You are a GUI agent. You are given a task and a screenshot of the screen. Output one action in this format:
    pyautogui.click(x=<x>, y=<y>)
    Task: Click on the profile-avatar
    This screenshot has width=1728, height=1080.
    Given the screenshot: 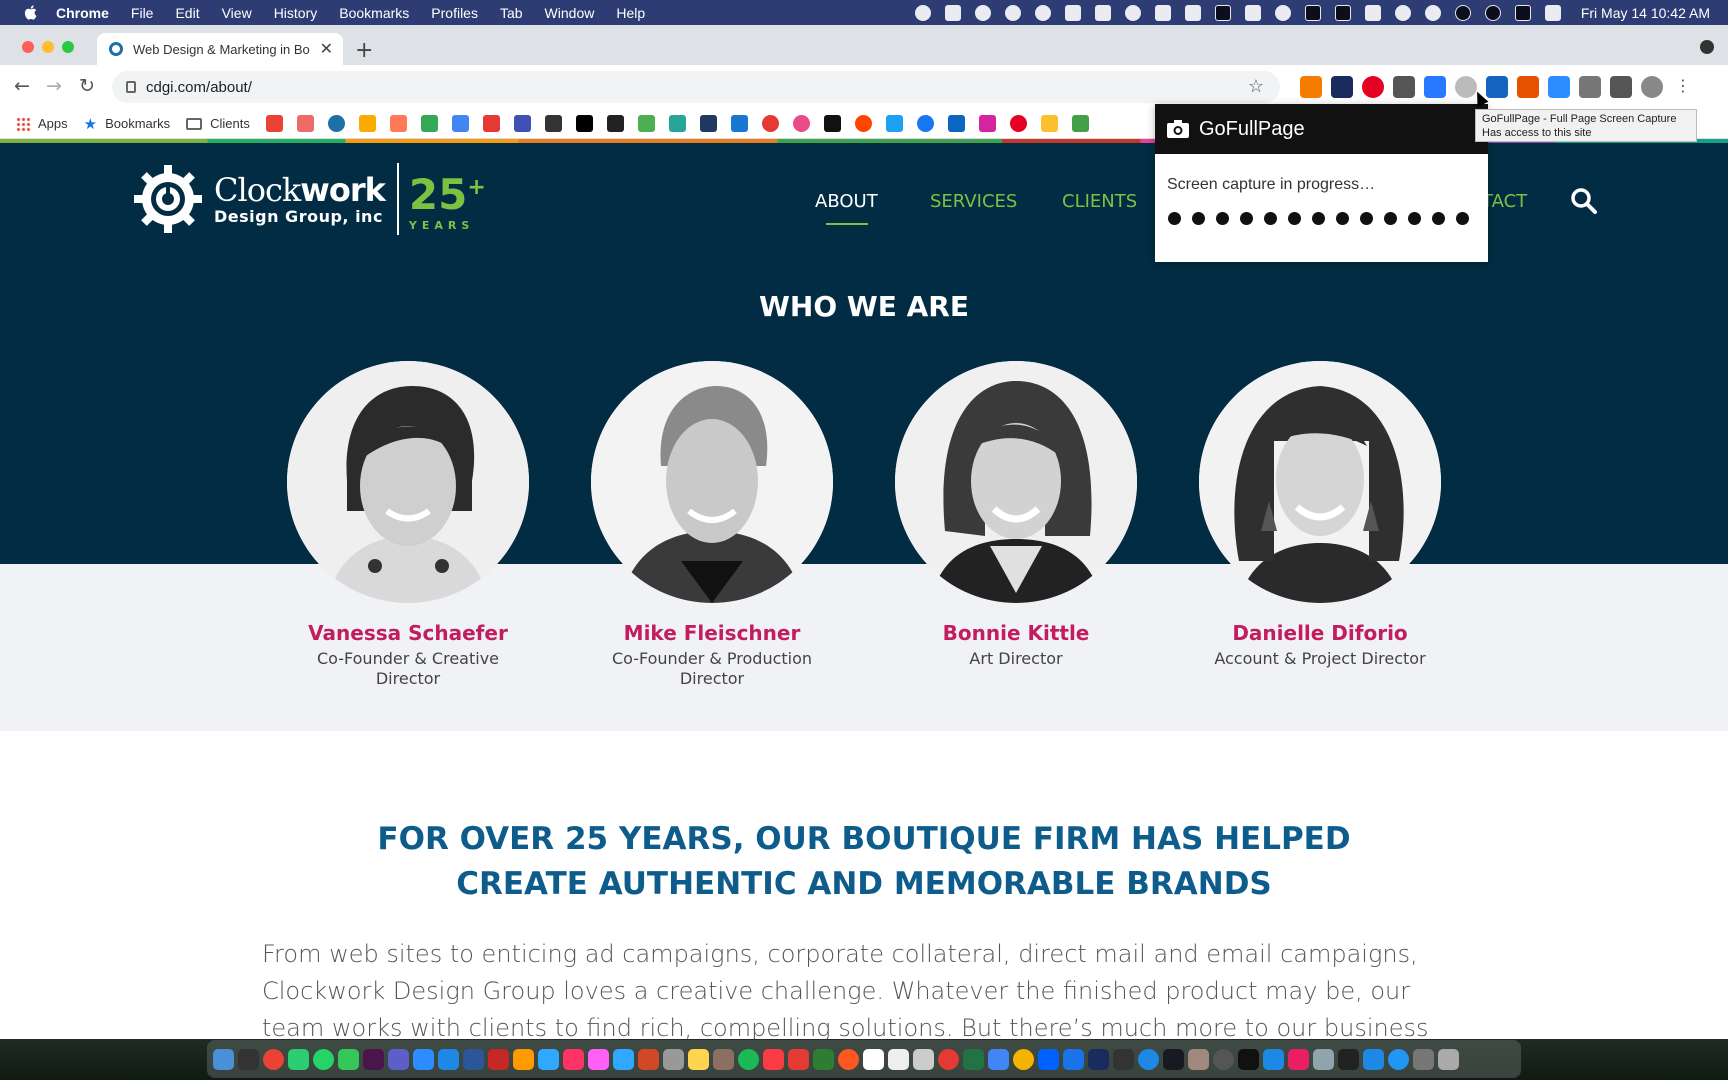 What is the action you would take?
    pyautogui.click(x=1652, y=87)
    